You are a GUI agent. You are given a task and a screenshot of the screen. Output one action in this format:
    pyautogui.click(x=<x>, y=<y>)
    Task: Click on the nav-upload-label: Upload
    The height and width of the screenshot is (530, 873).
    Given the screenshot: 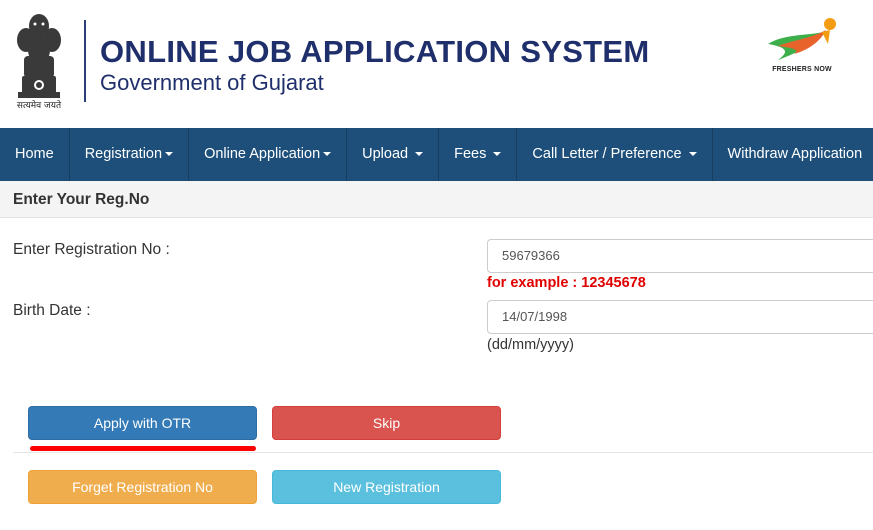 What is the action you would take?
    pyautogui.click(x=385, y=154)
    